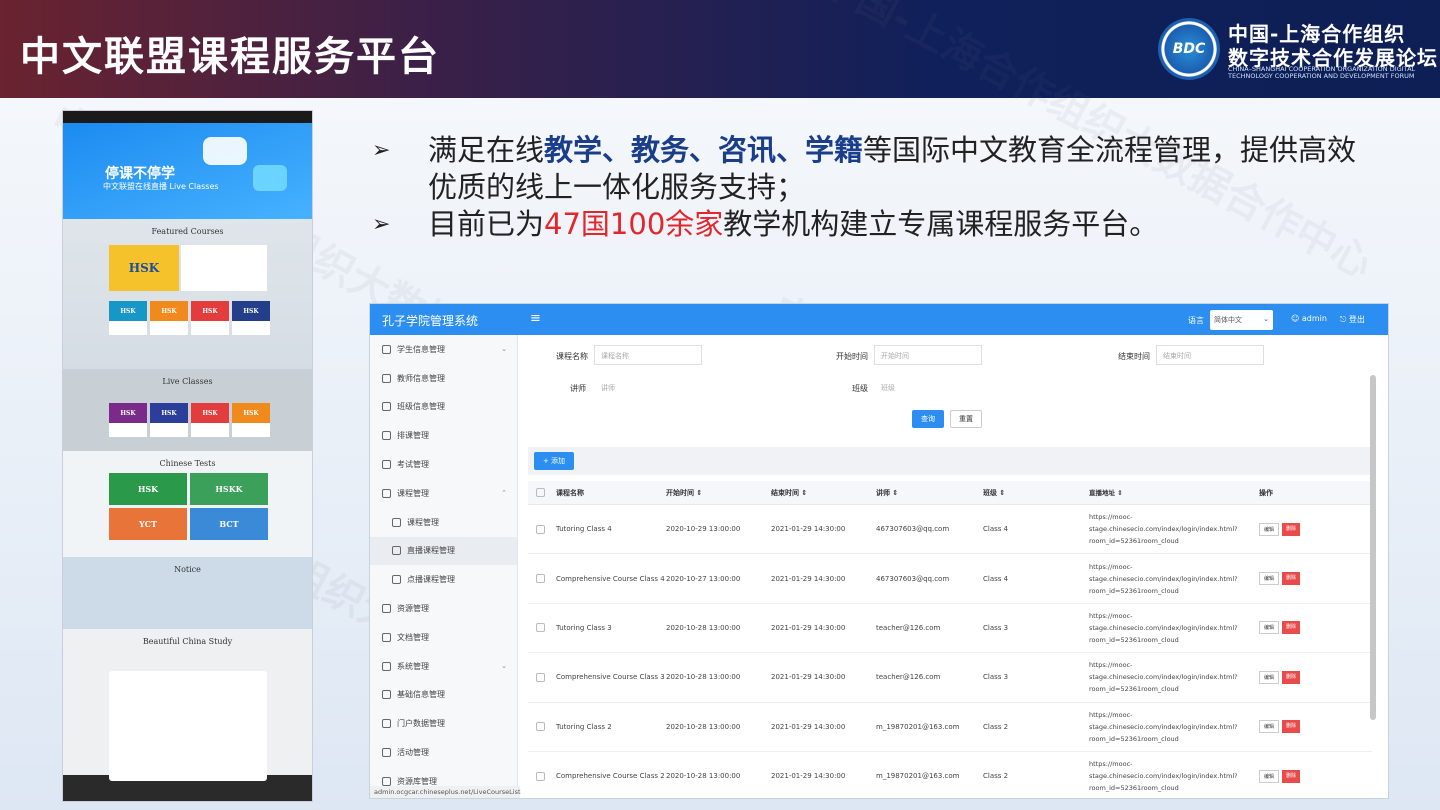 This screenshot has width=1440, height=810. I want to click on sidebar-item: 课程管理 ⌃, so click(443, 493).